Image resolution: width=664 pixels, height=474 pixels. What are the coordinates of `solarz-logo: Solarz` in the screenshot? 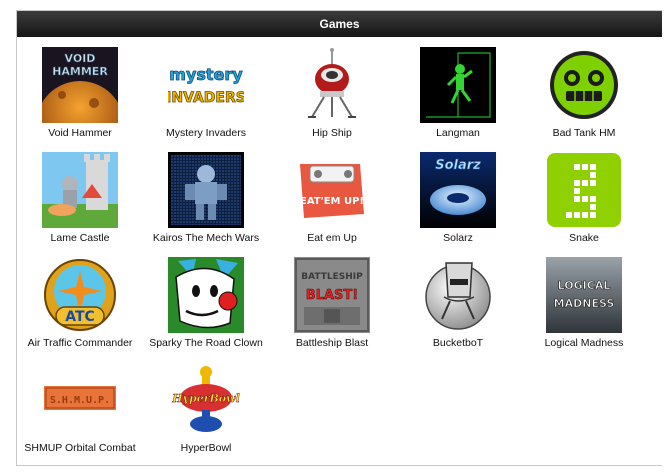 It's located at (458, 165).